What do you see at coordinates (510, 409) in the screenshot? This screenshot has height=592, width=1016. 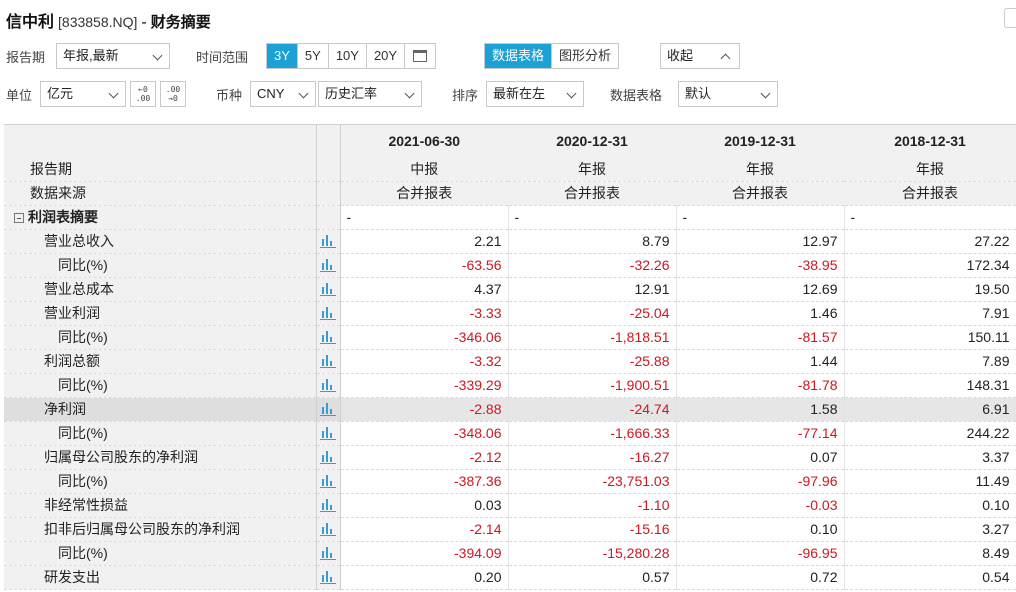 I see `table-row: 净利润 -2.88 -24.74 1.58 6.91` at bounding box center [510, 409].